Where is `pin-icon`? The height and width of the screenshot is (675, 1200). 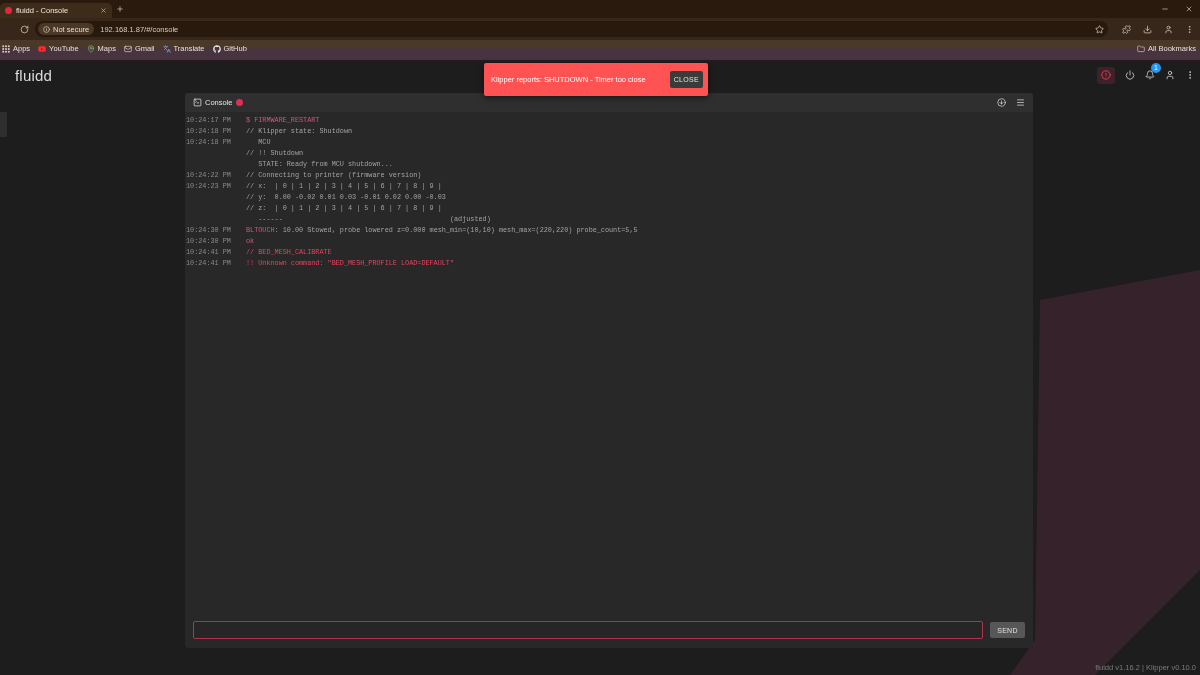 pin-icon is located at coordinates (90, 48).